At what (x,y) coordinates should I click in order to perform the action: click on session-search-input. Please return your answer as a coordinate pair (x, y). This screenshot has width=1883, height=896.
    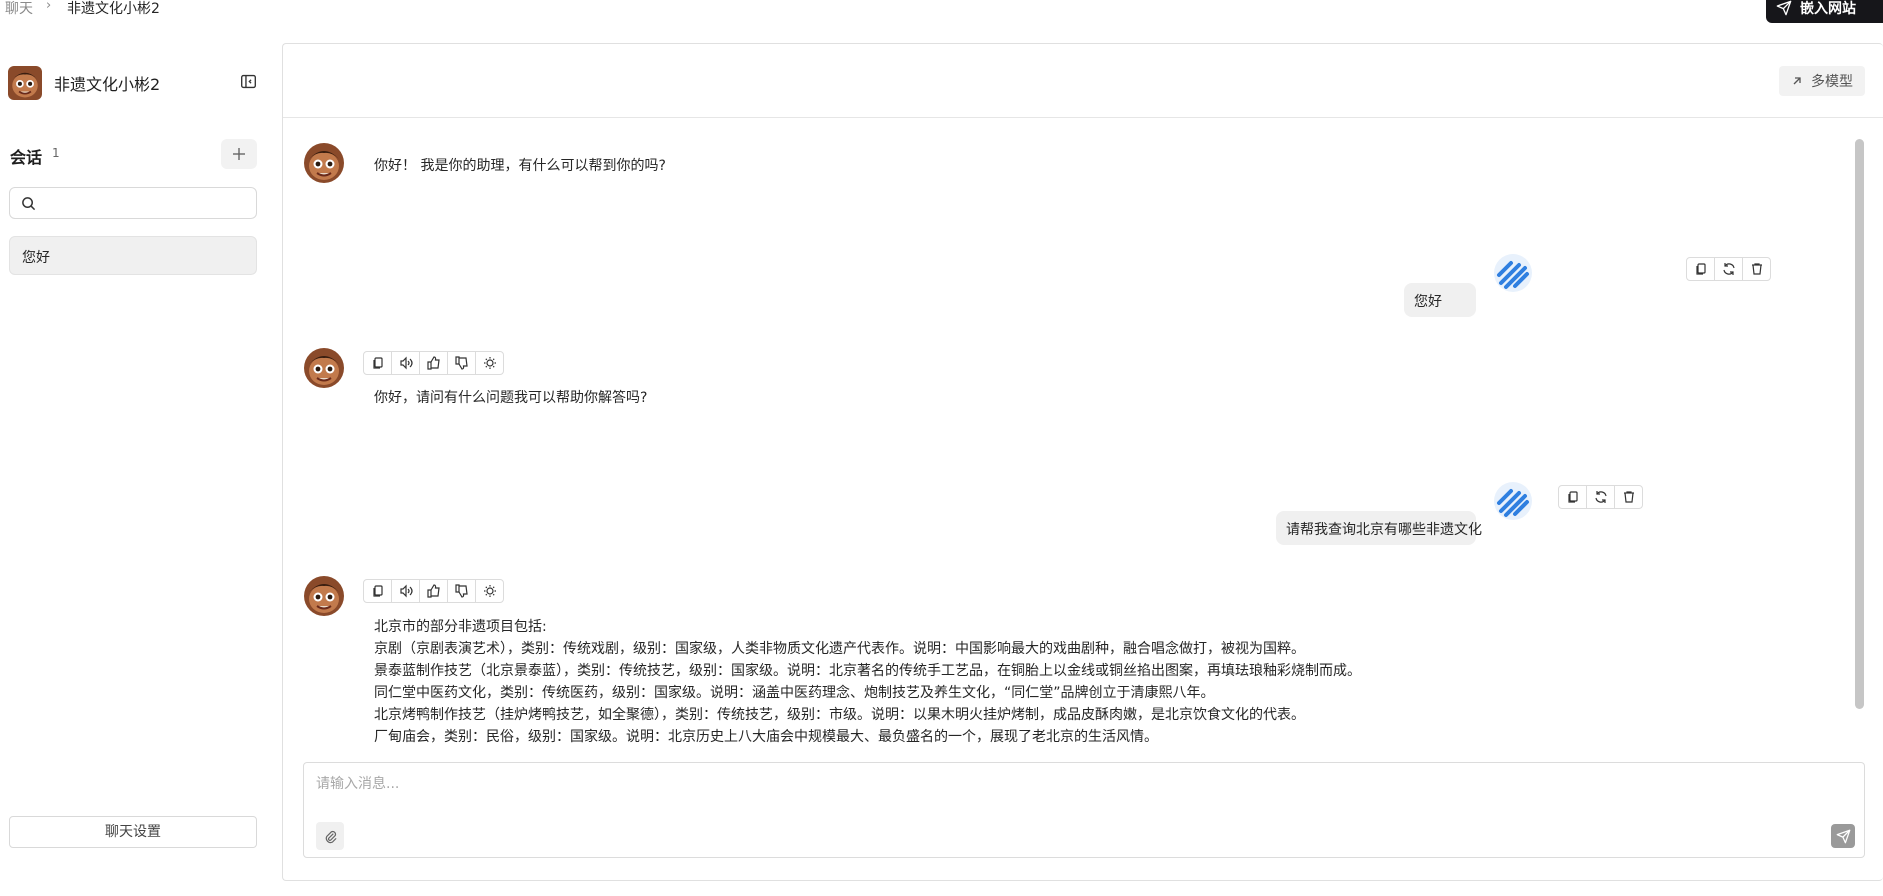
    Looking at the image, I should click on (146, 203).